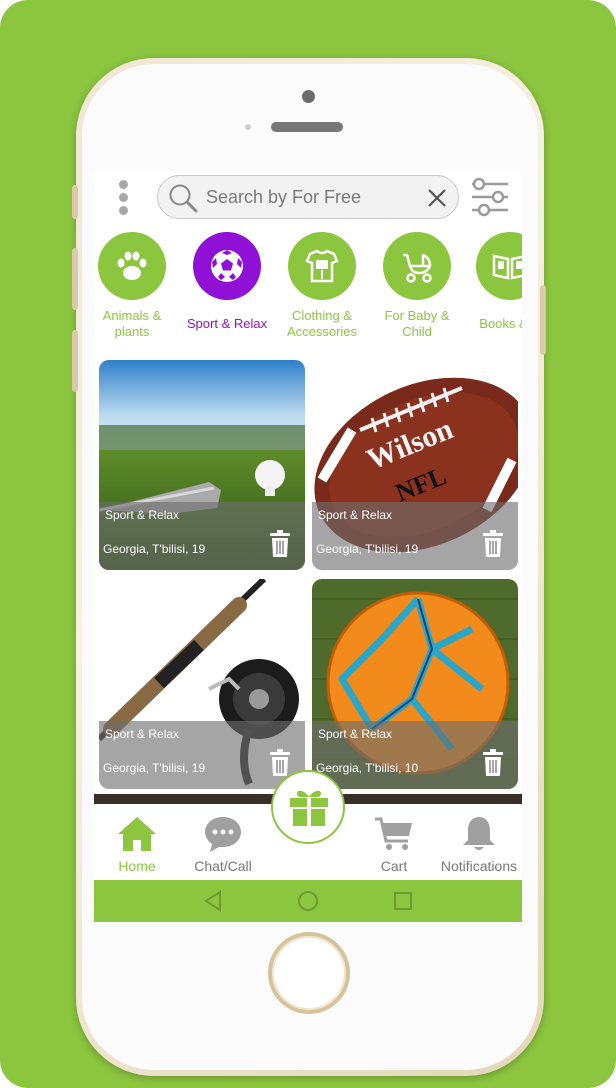  I want to click on books-icon, so click(507, 267).